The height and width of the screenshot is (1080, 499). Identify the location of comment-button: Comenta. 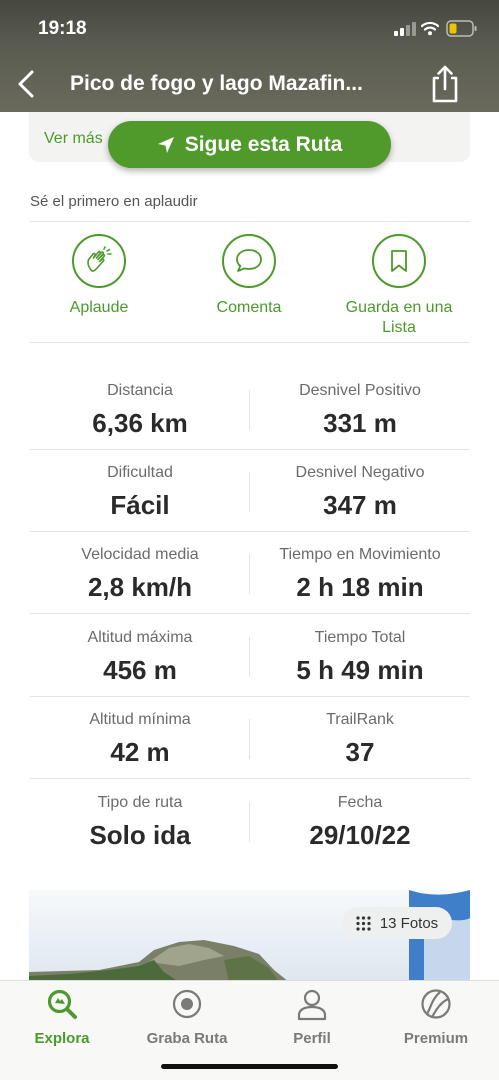
(249, 276).